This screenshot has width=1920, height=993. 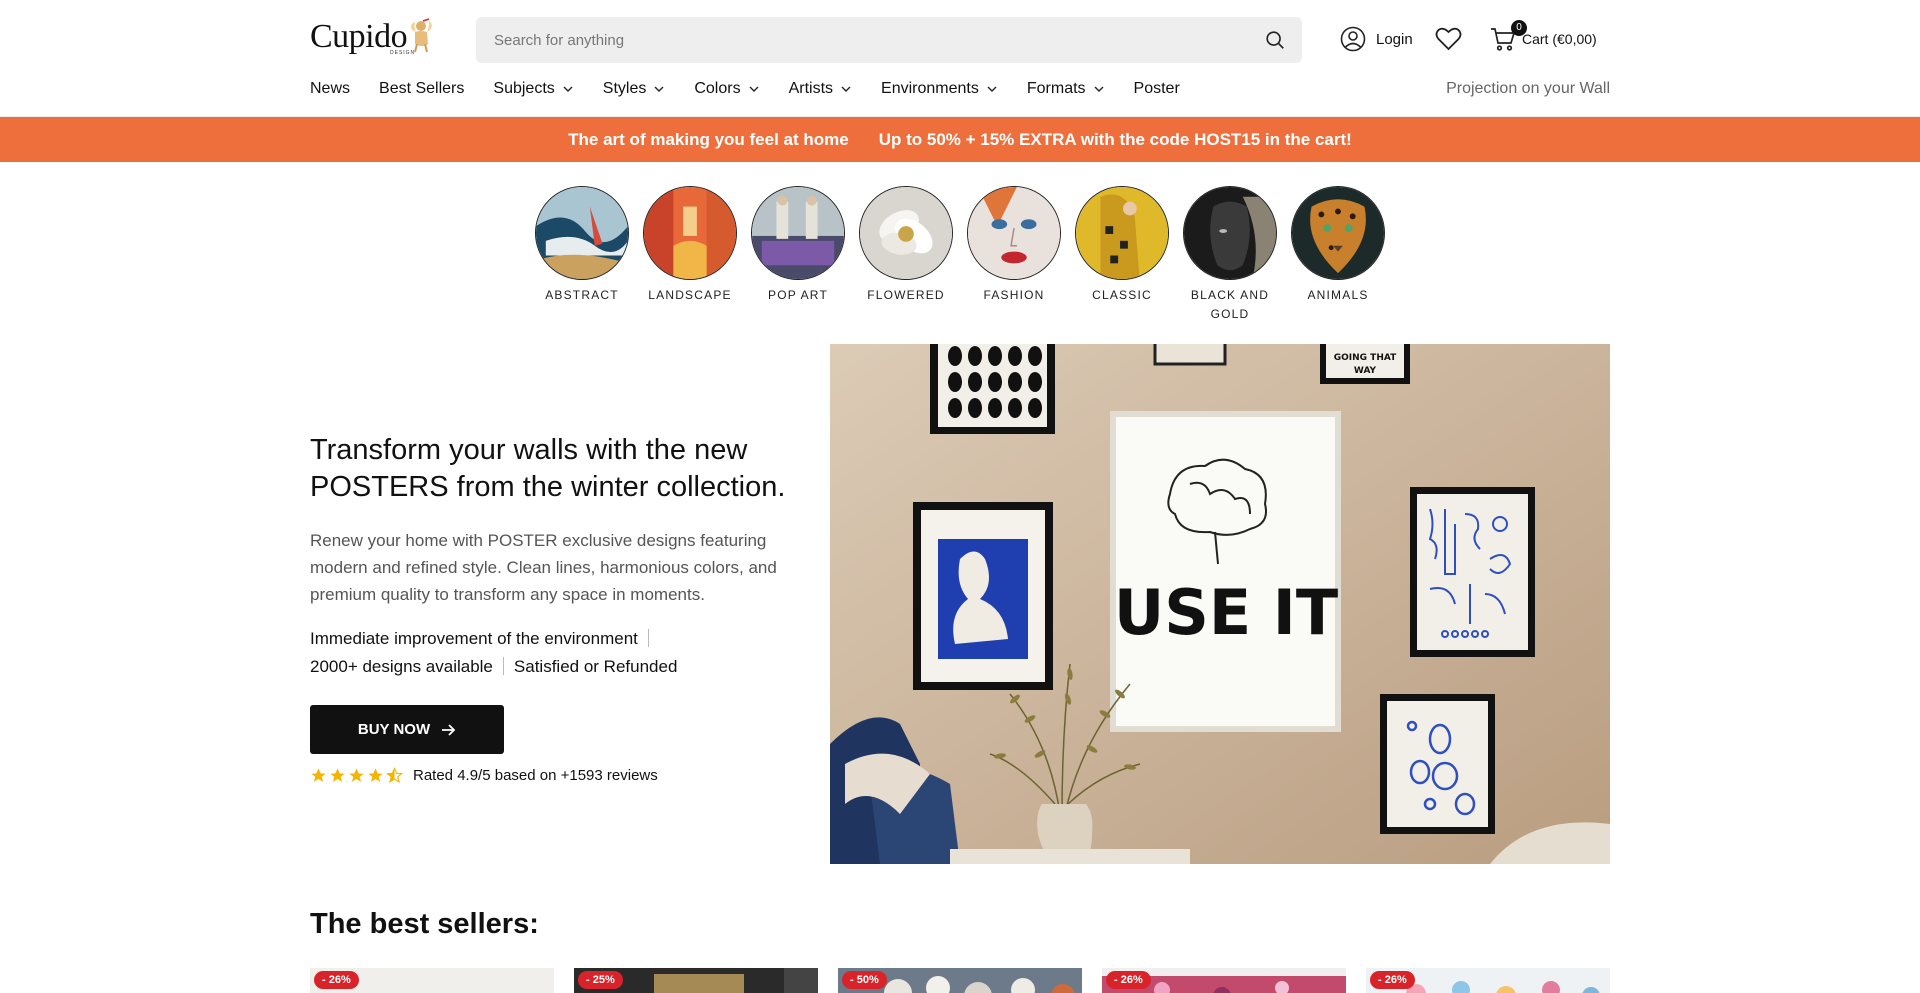 What do you see at coordinates (1353, 39) in the screenshot?
I see `user-icon` at bounding box center [1353, 39].